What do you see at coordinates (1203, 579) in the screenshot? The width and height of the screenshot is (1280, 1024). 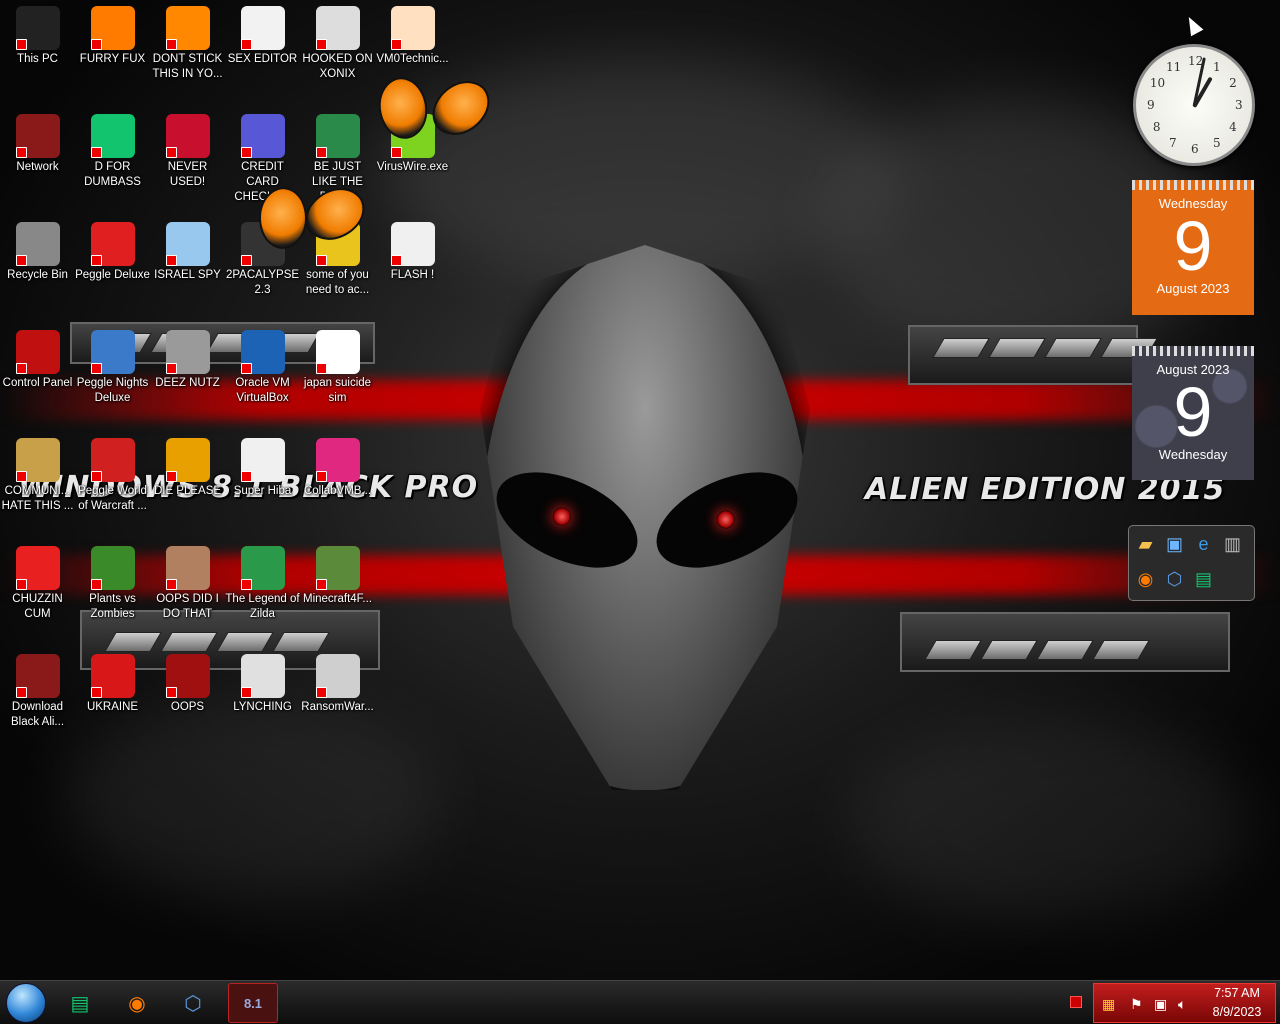 I see `chat-app-icon: ▤` at bounding box center [1203, 579].